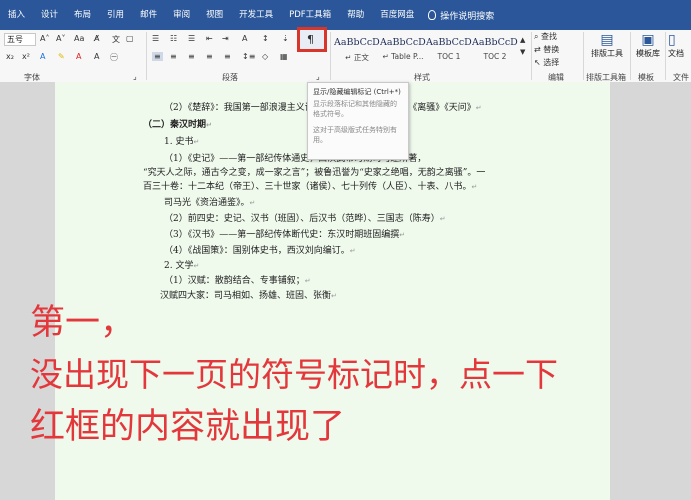  What do you see at coordinates (546, 49) in the screenshot?
I see `replace-button: ⇄ 替换` at bounding box center [546, 49].